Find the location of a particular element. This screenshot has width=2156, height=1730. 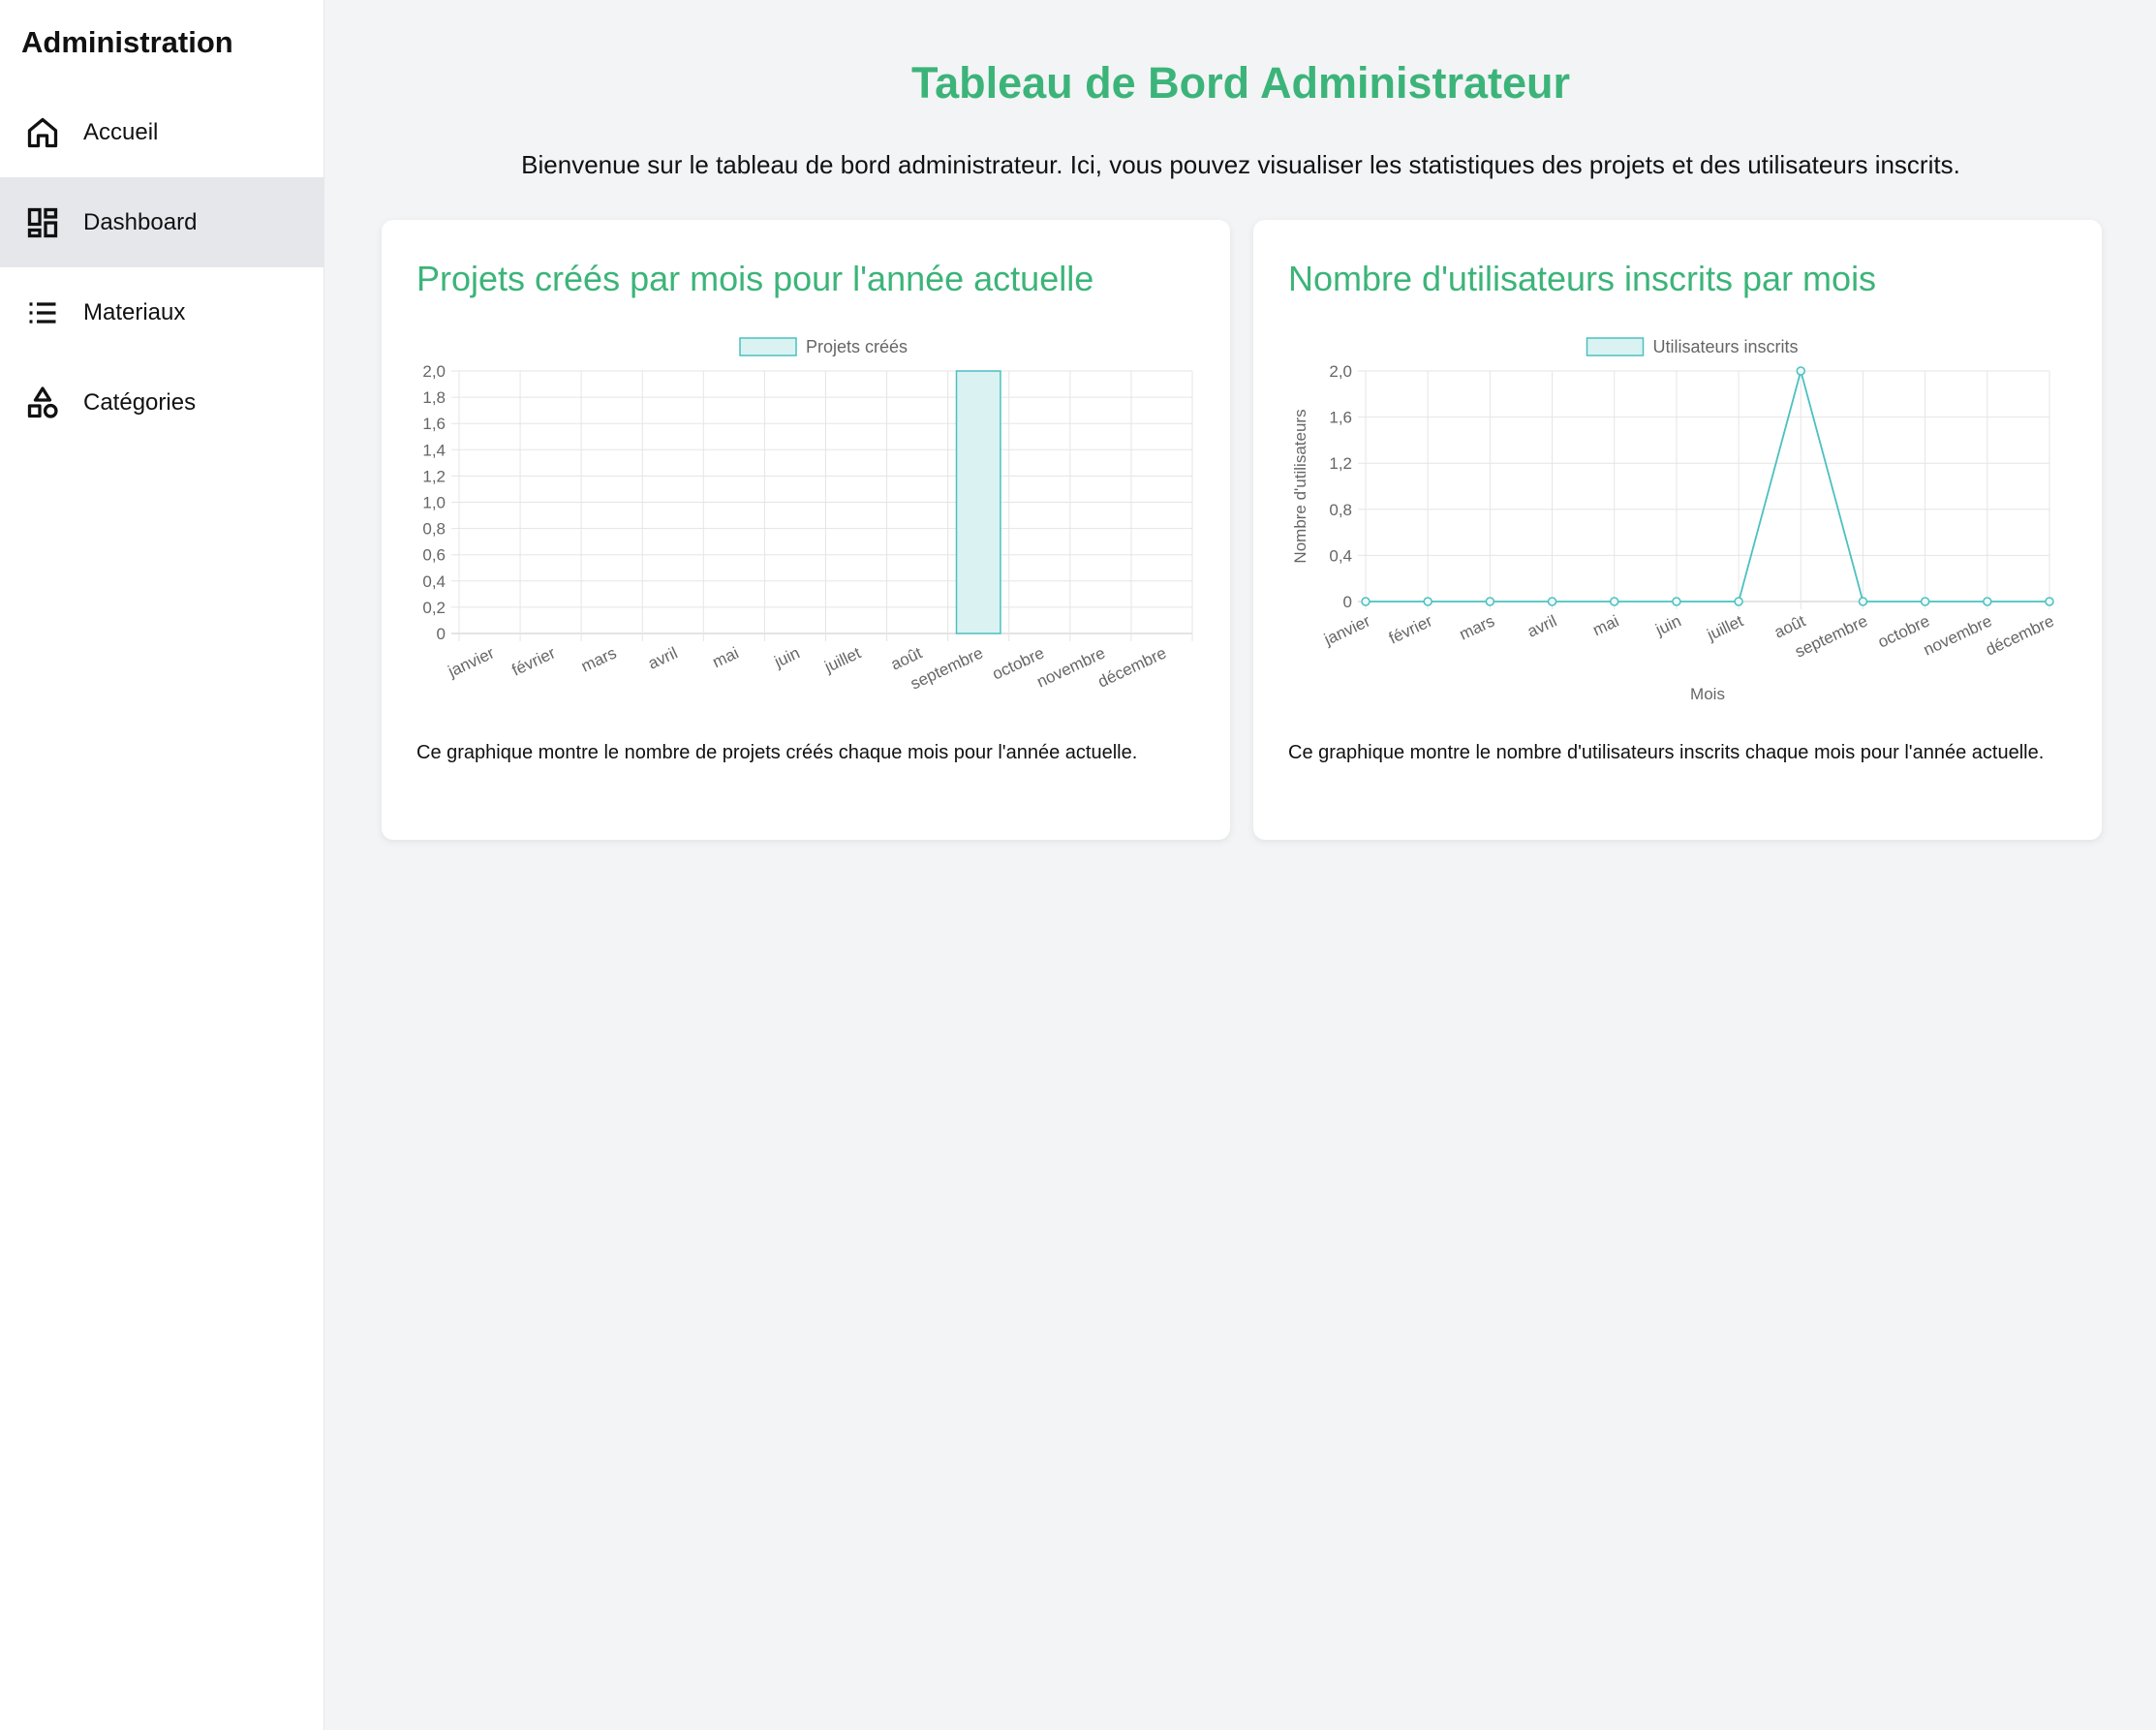

list-icon is located at coordinates (43, 312).